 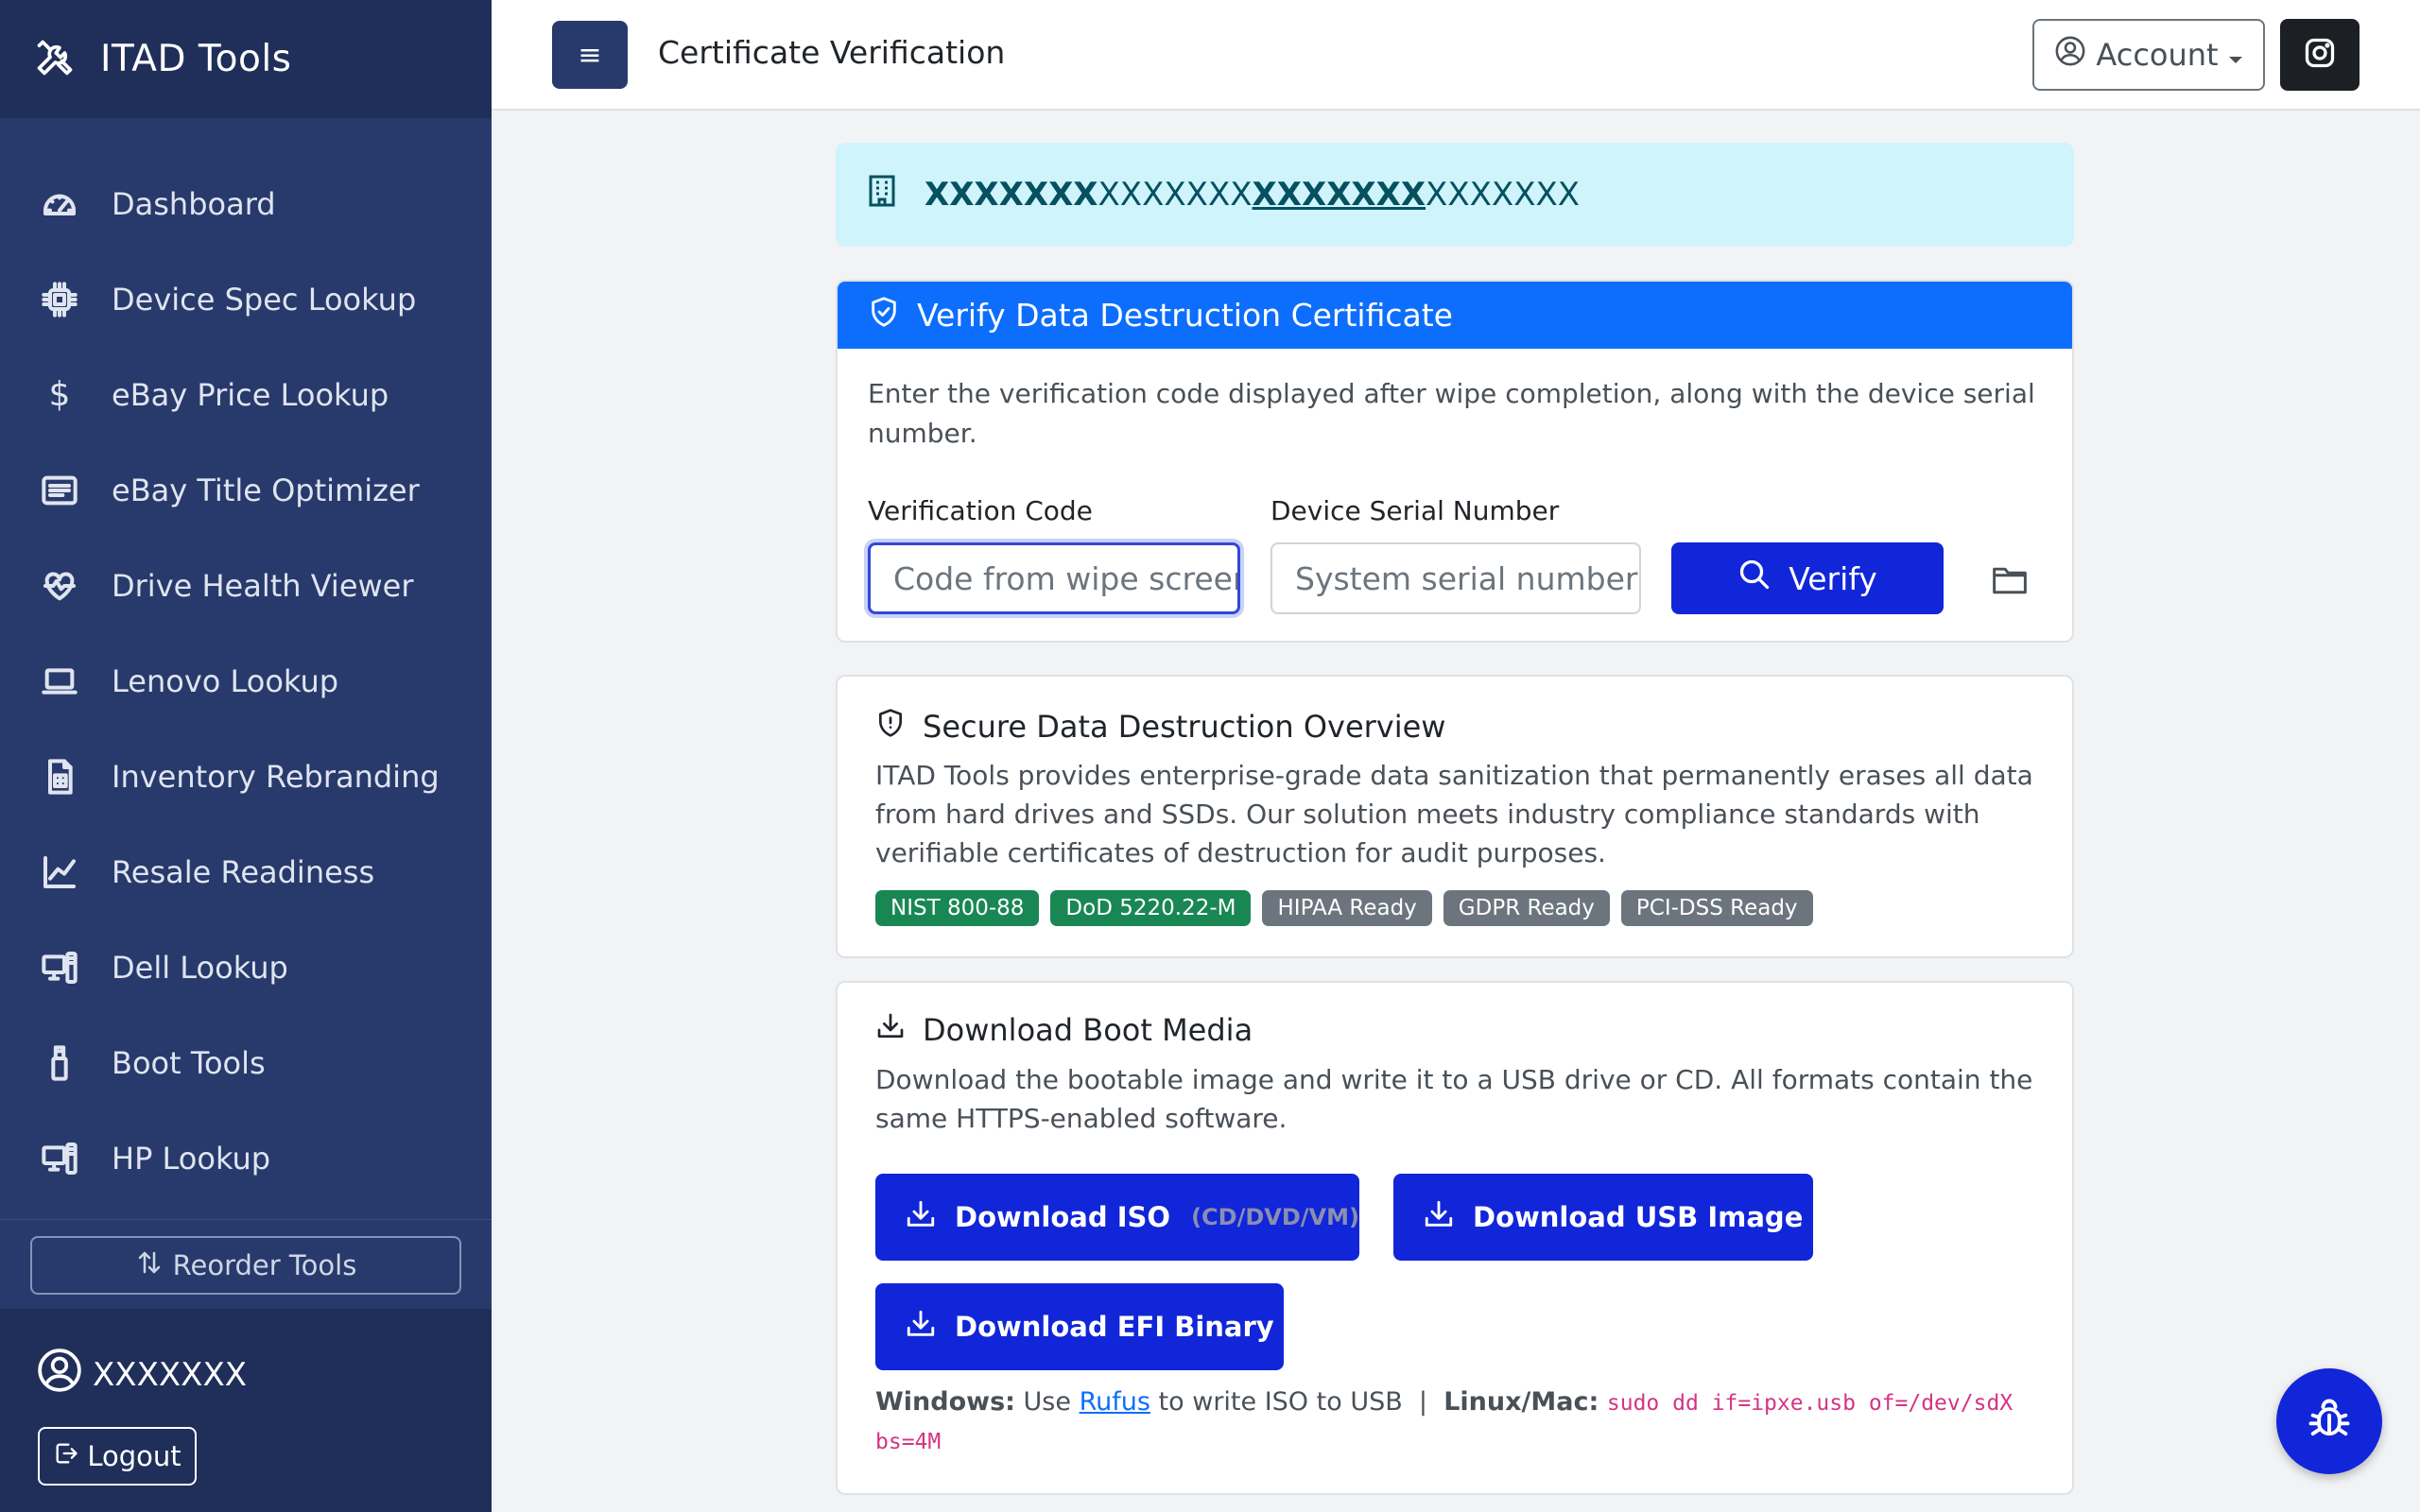 I want to click on card-text-icon, so click(x=59, y=490).